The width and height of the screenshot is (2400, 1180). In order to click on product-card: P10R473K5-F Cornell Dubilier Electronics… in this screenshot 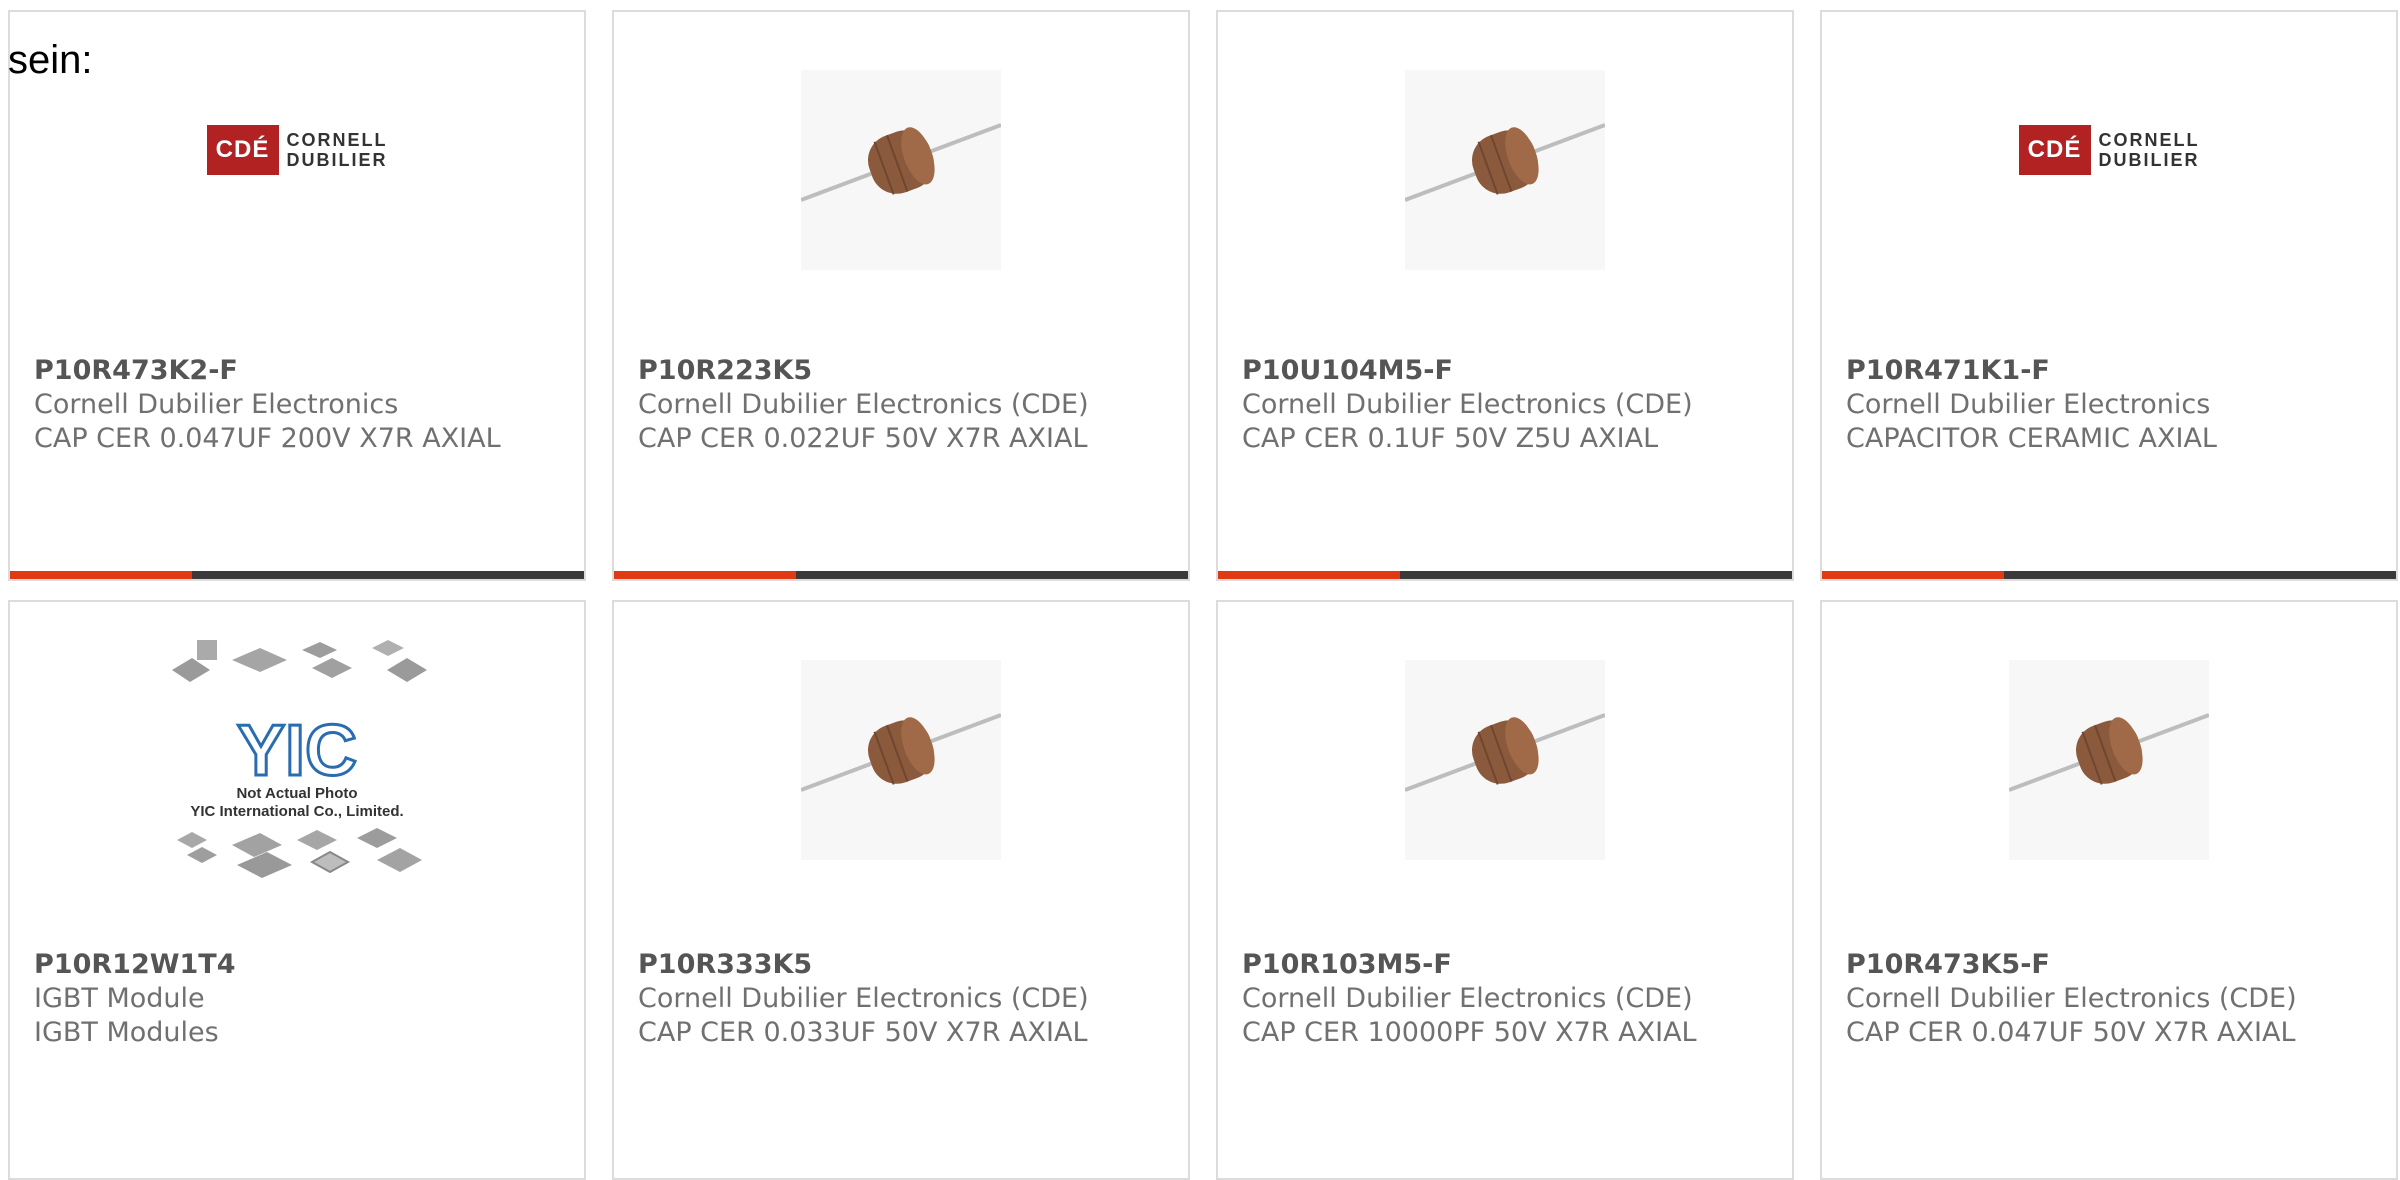, I will do `click(2109, 890)`.